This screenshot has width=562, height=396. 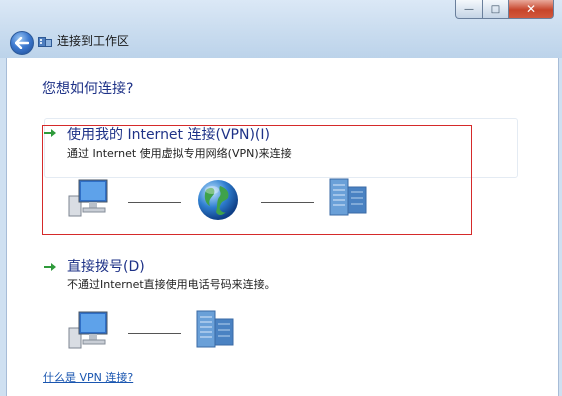 What do you see at coordinates (218, 200) in the screenshot?
I see `globe-icon` at bounding box center [218, 200].